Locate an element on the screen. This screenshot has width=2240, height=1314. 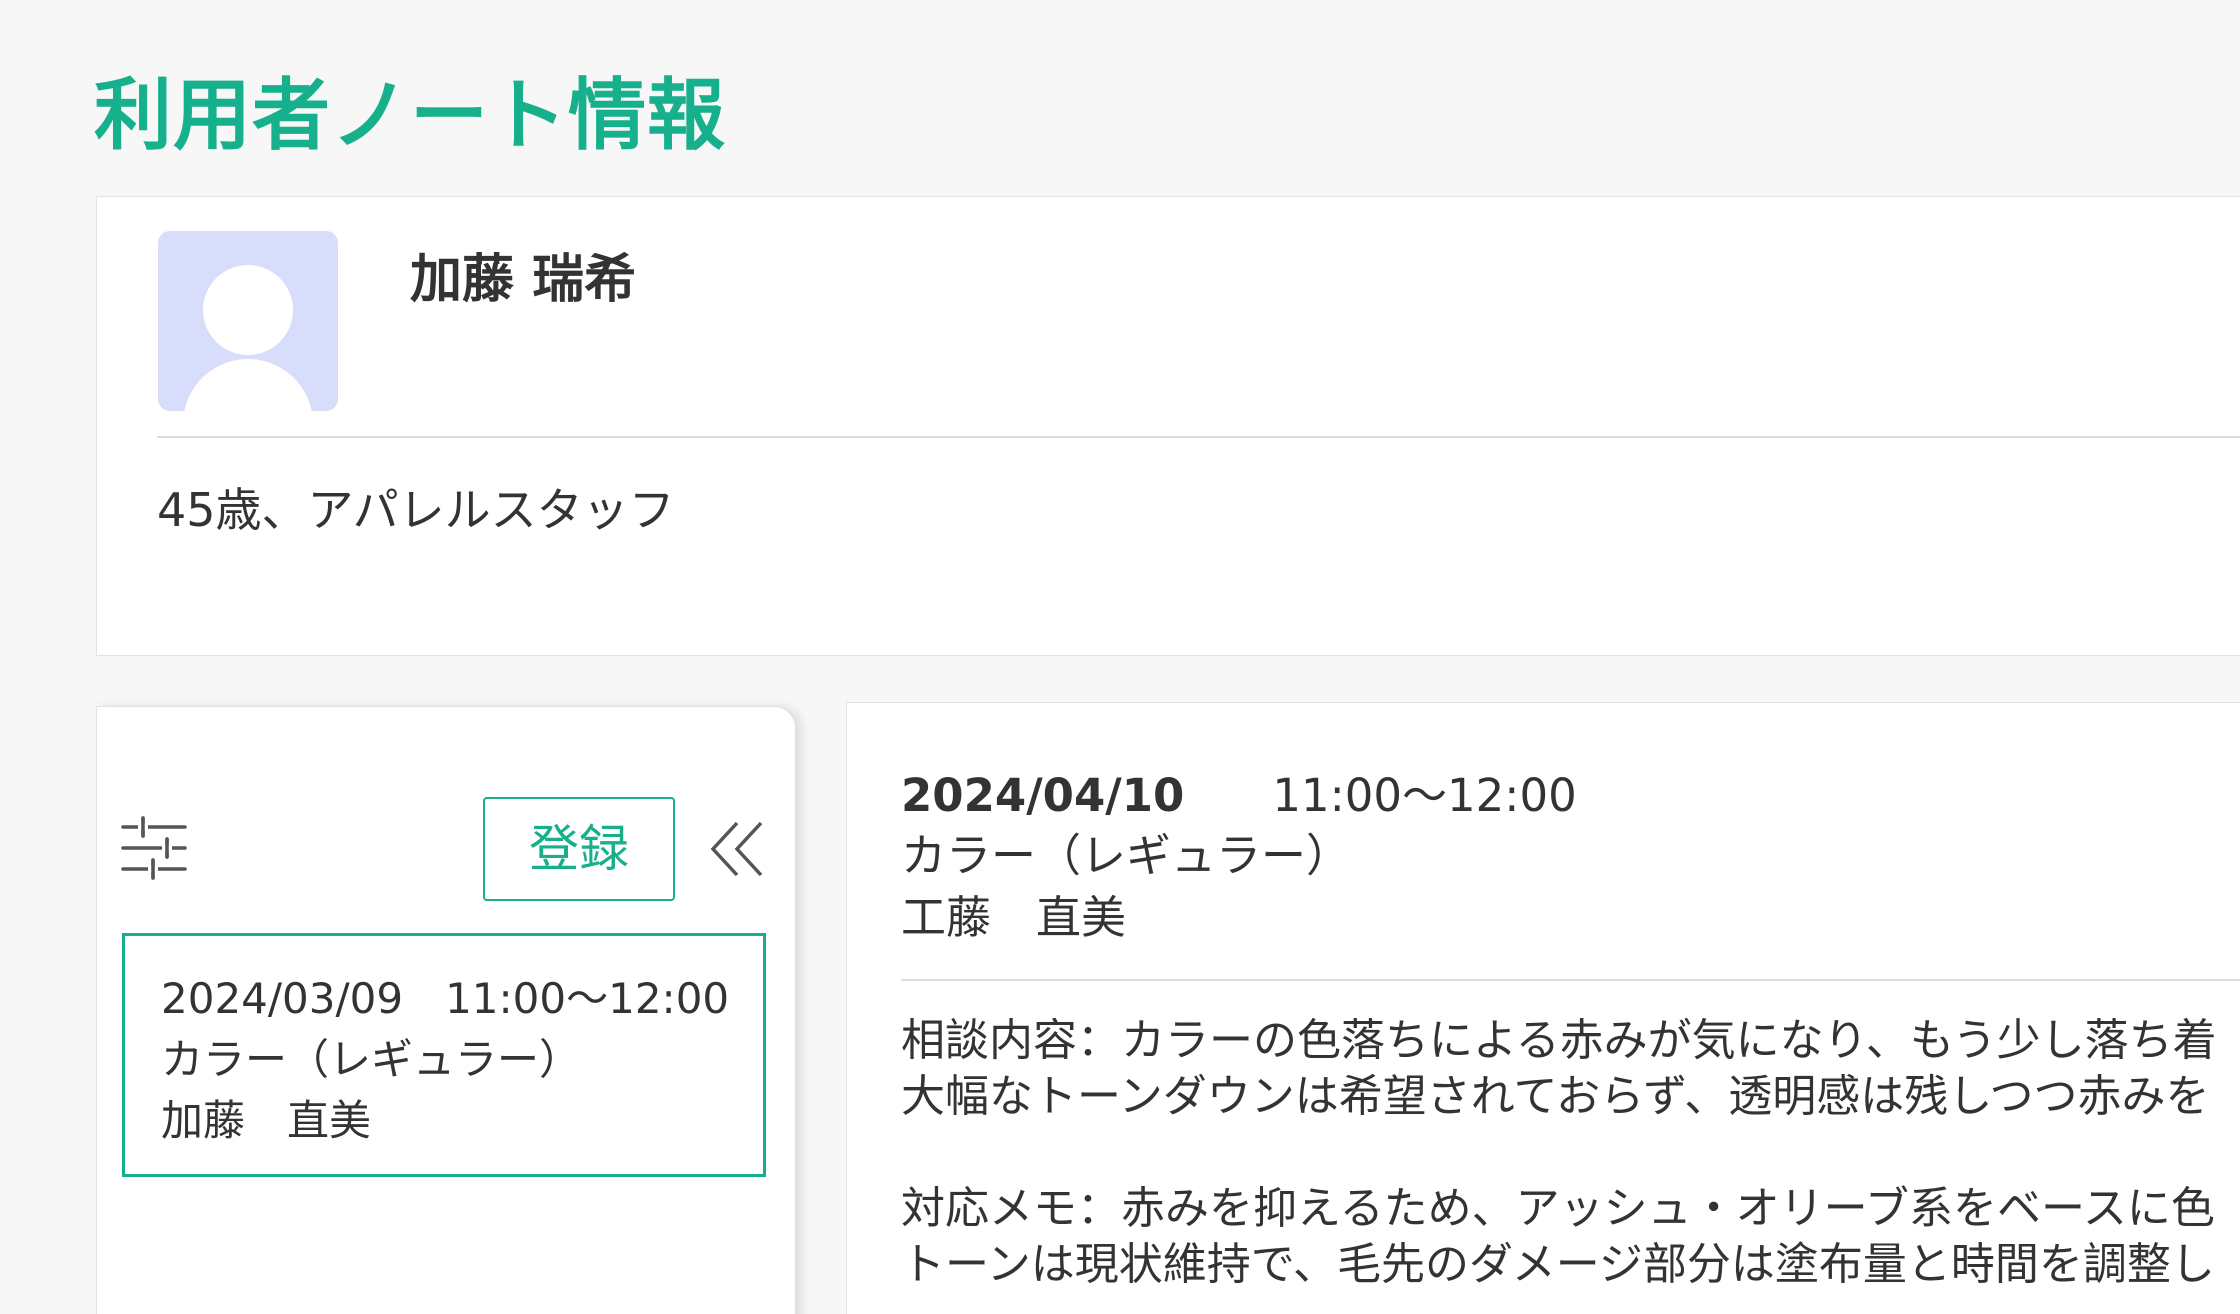
record-datetime: 2024/03/09 11:00〜12:00 is located at coordinates (445, 998).